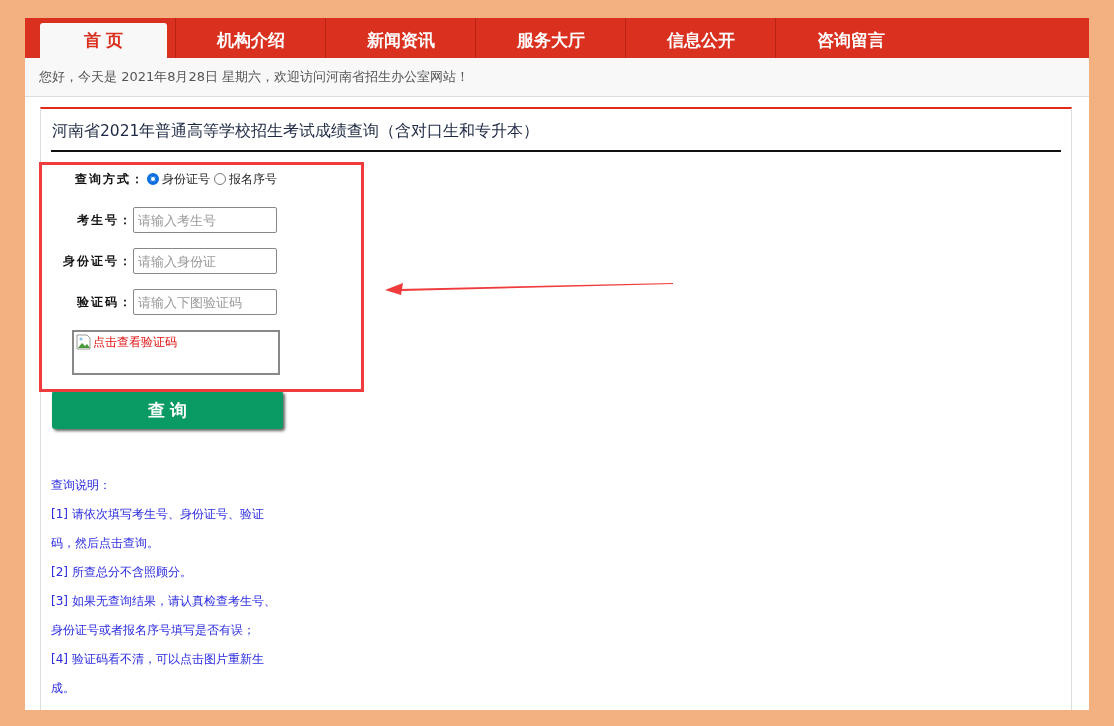 The width and height of the screenshot is (1114, 726). I want to click on instruction-text: [4] 验证码看不清，可以点击图片重新生成。, so click(158, 674).